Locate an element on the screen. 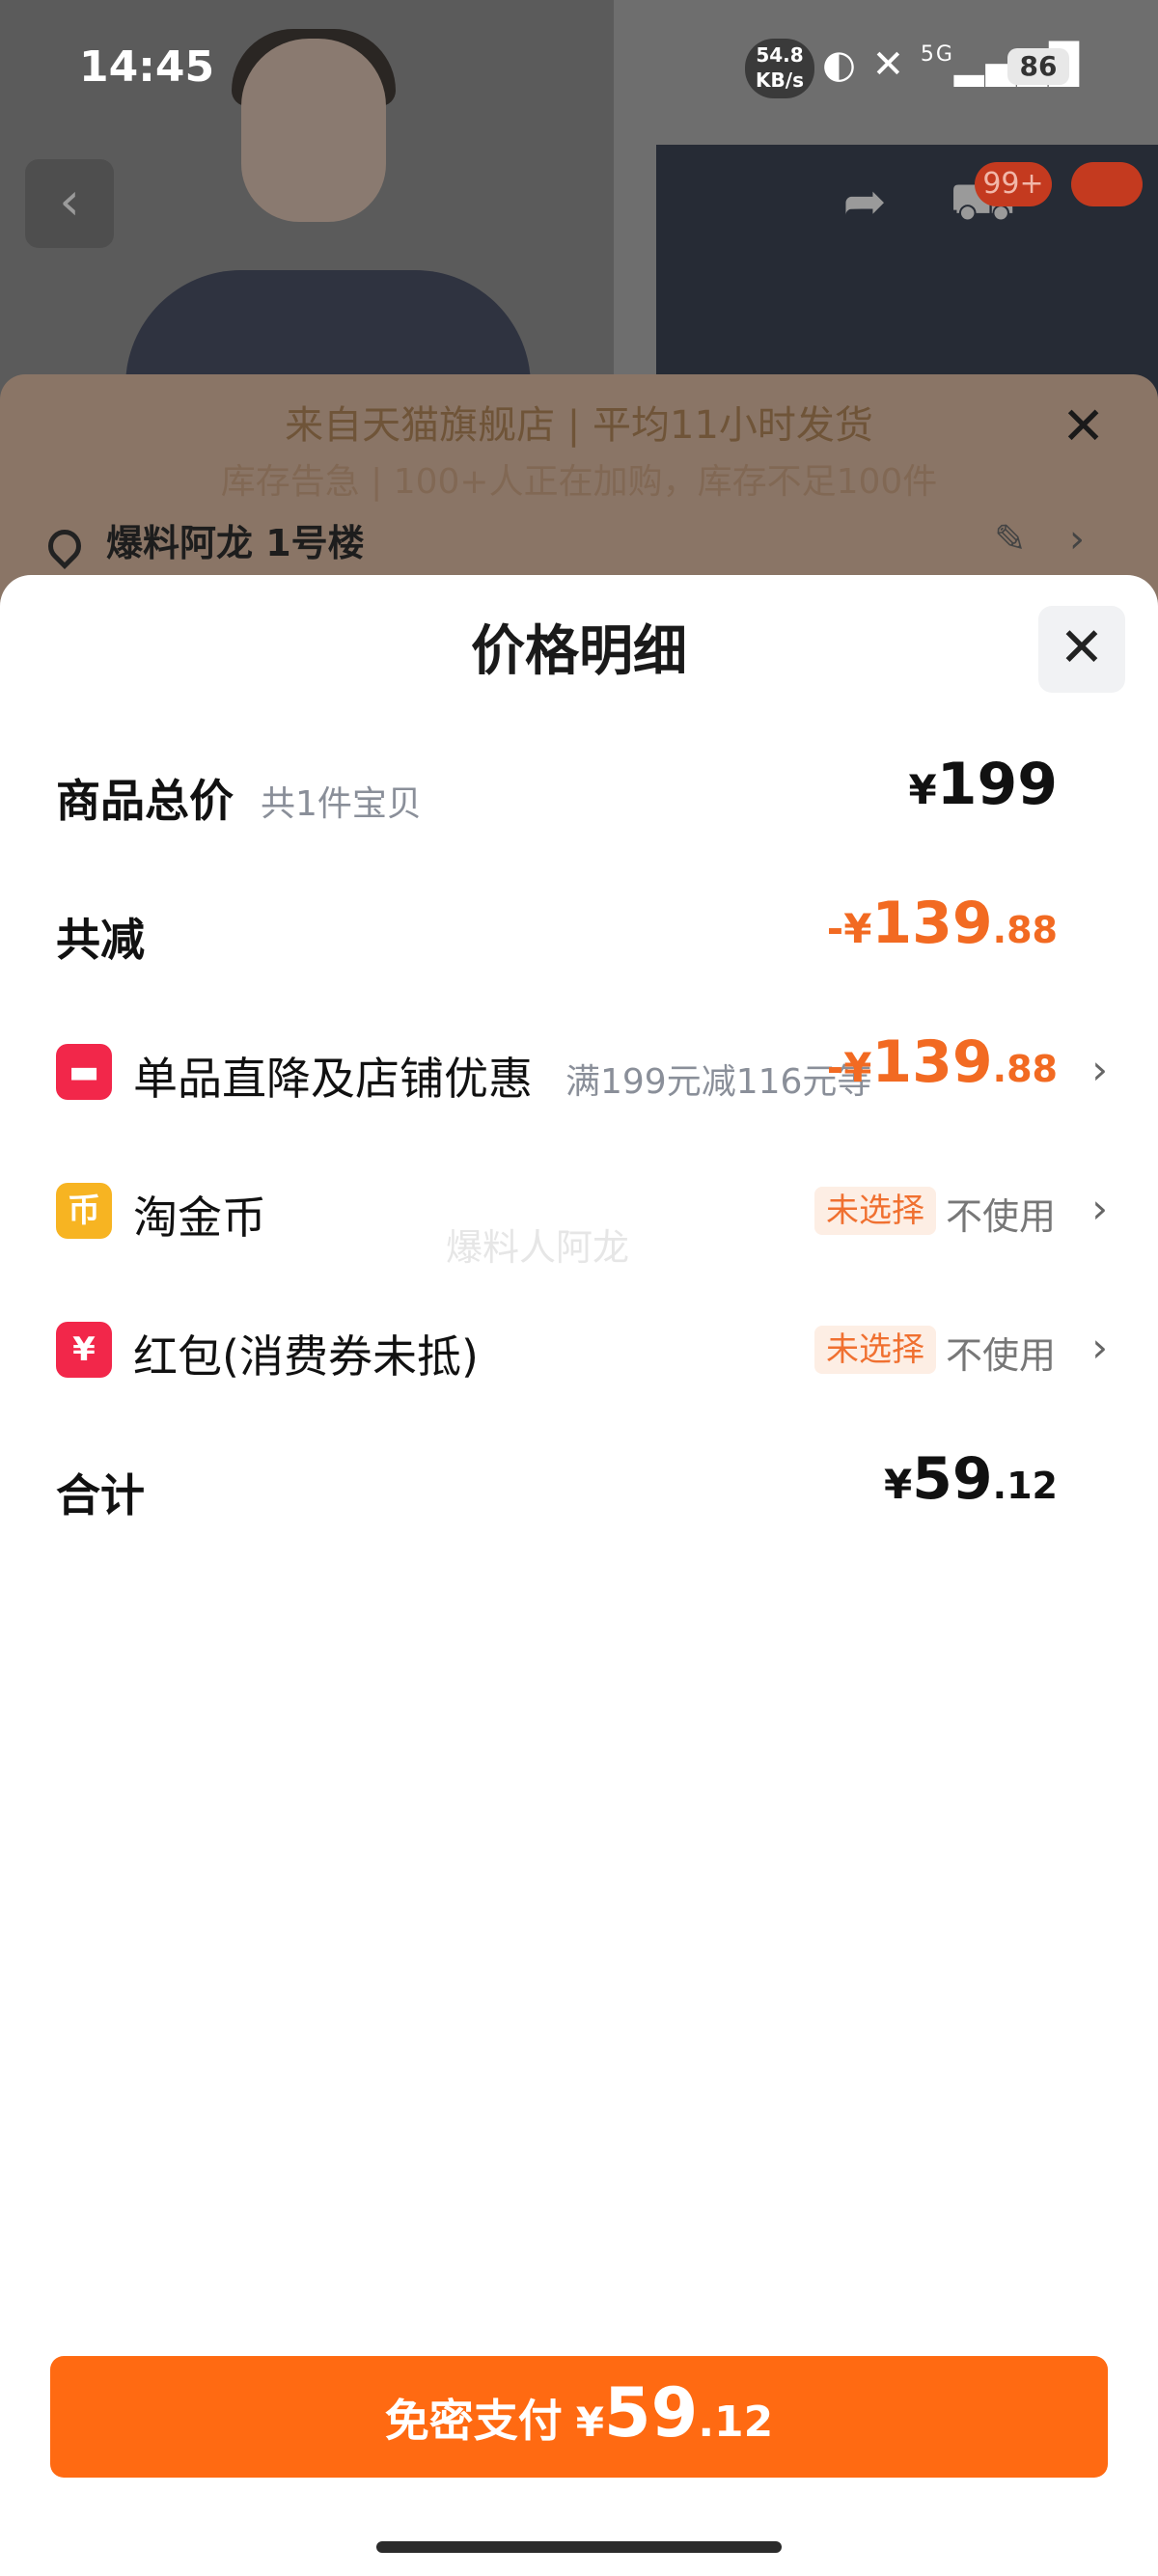  pay-amount: 59 is located at coordinates (651, 2413).